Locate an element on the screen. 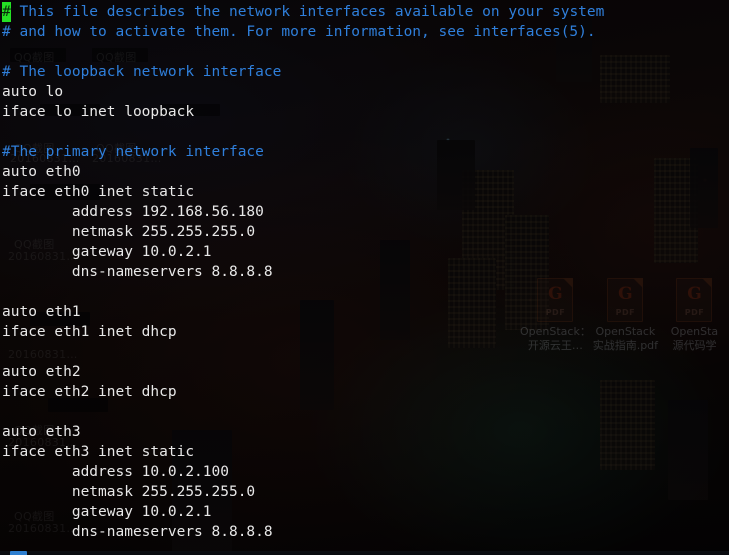  terminal-line-text: auto eth0 is located at coordinates (41, 172).